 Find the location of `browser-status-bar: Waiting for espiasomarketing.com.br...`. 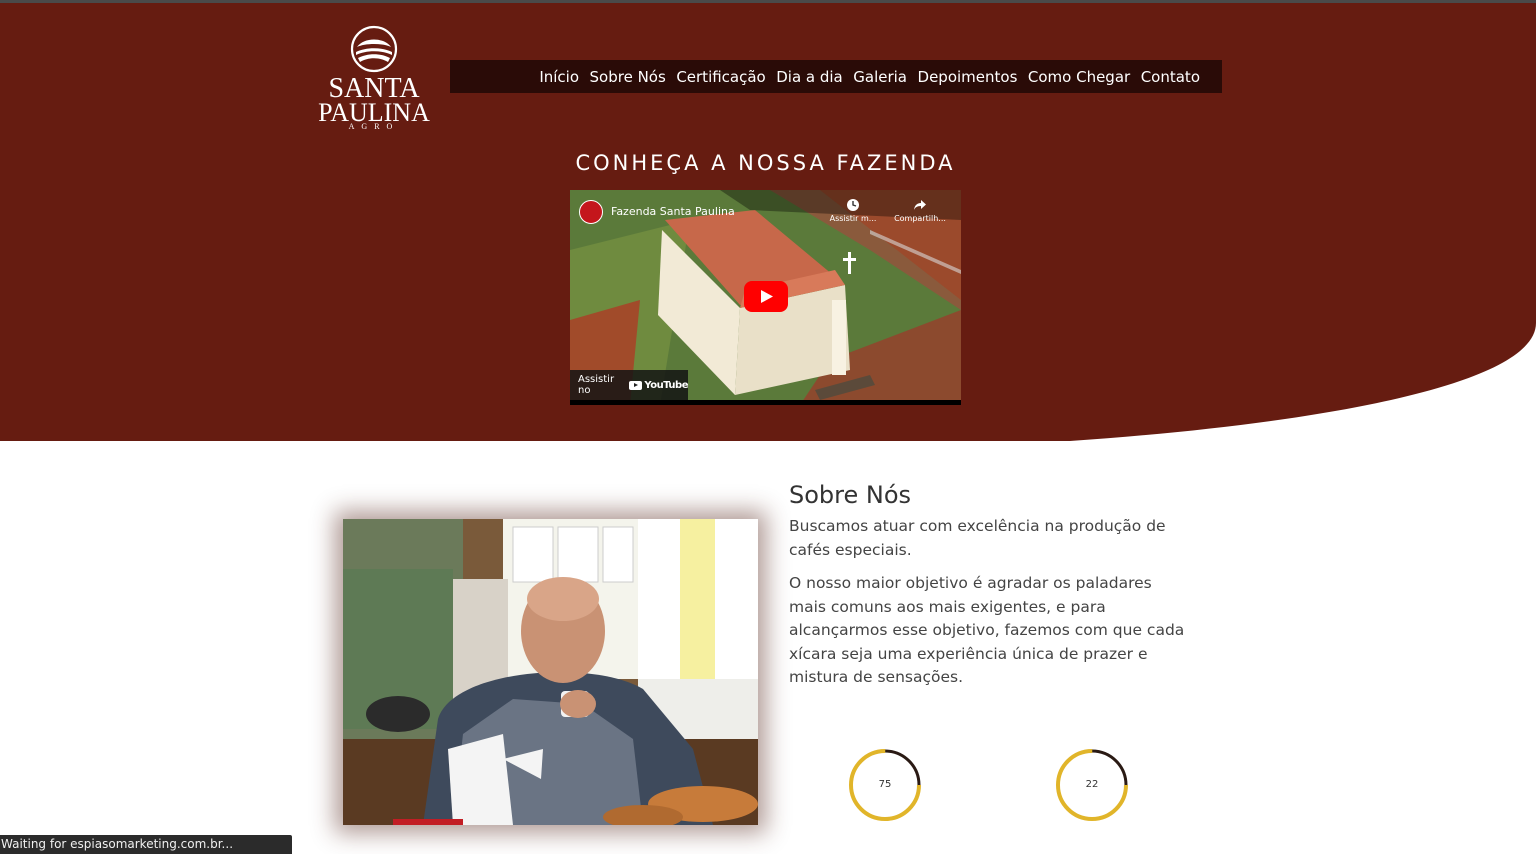

browser-status-bar: Waiting for espiasomarketing.com.br... is located at coordinates (146, 844).